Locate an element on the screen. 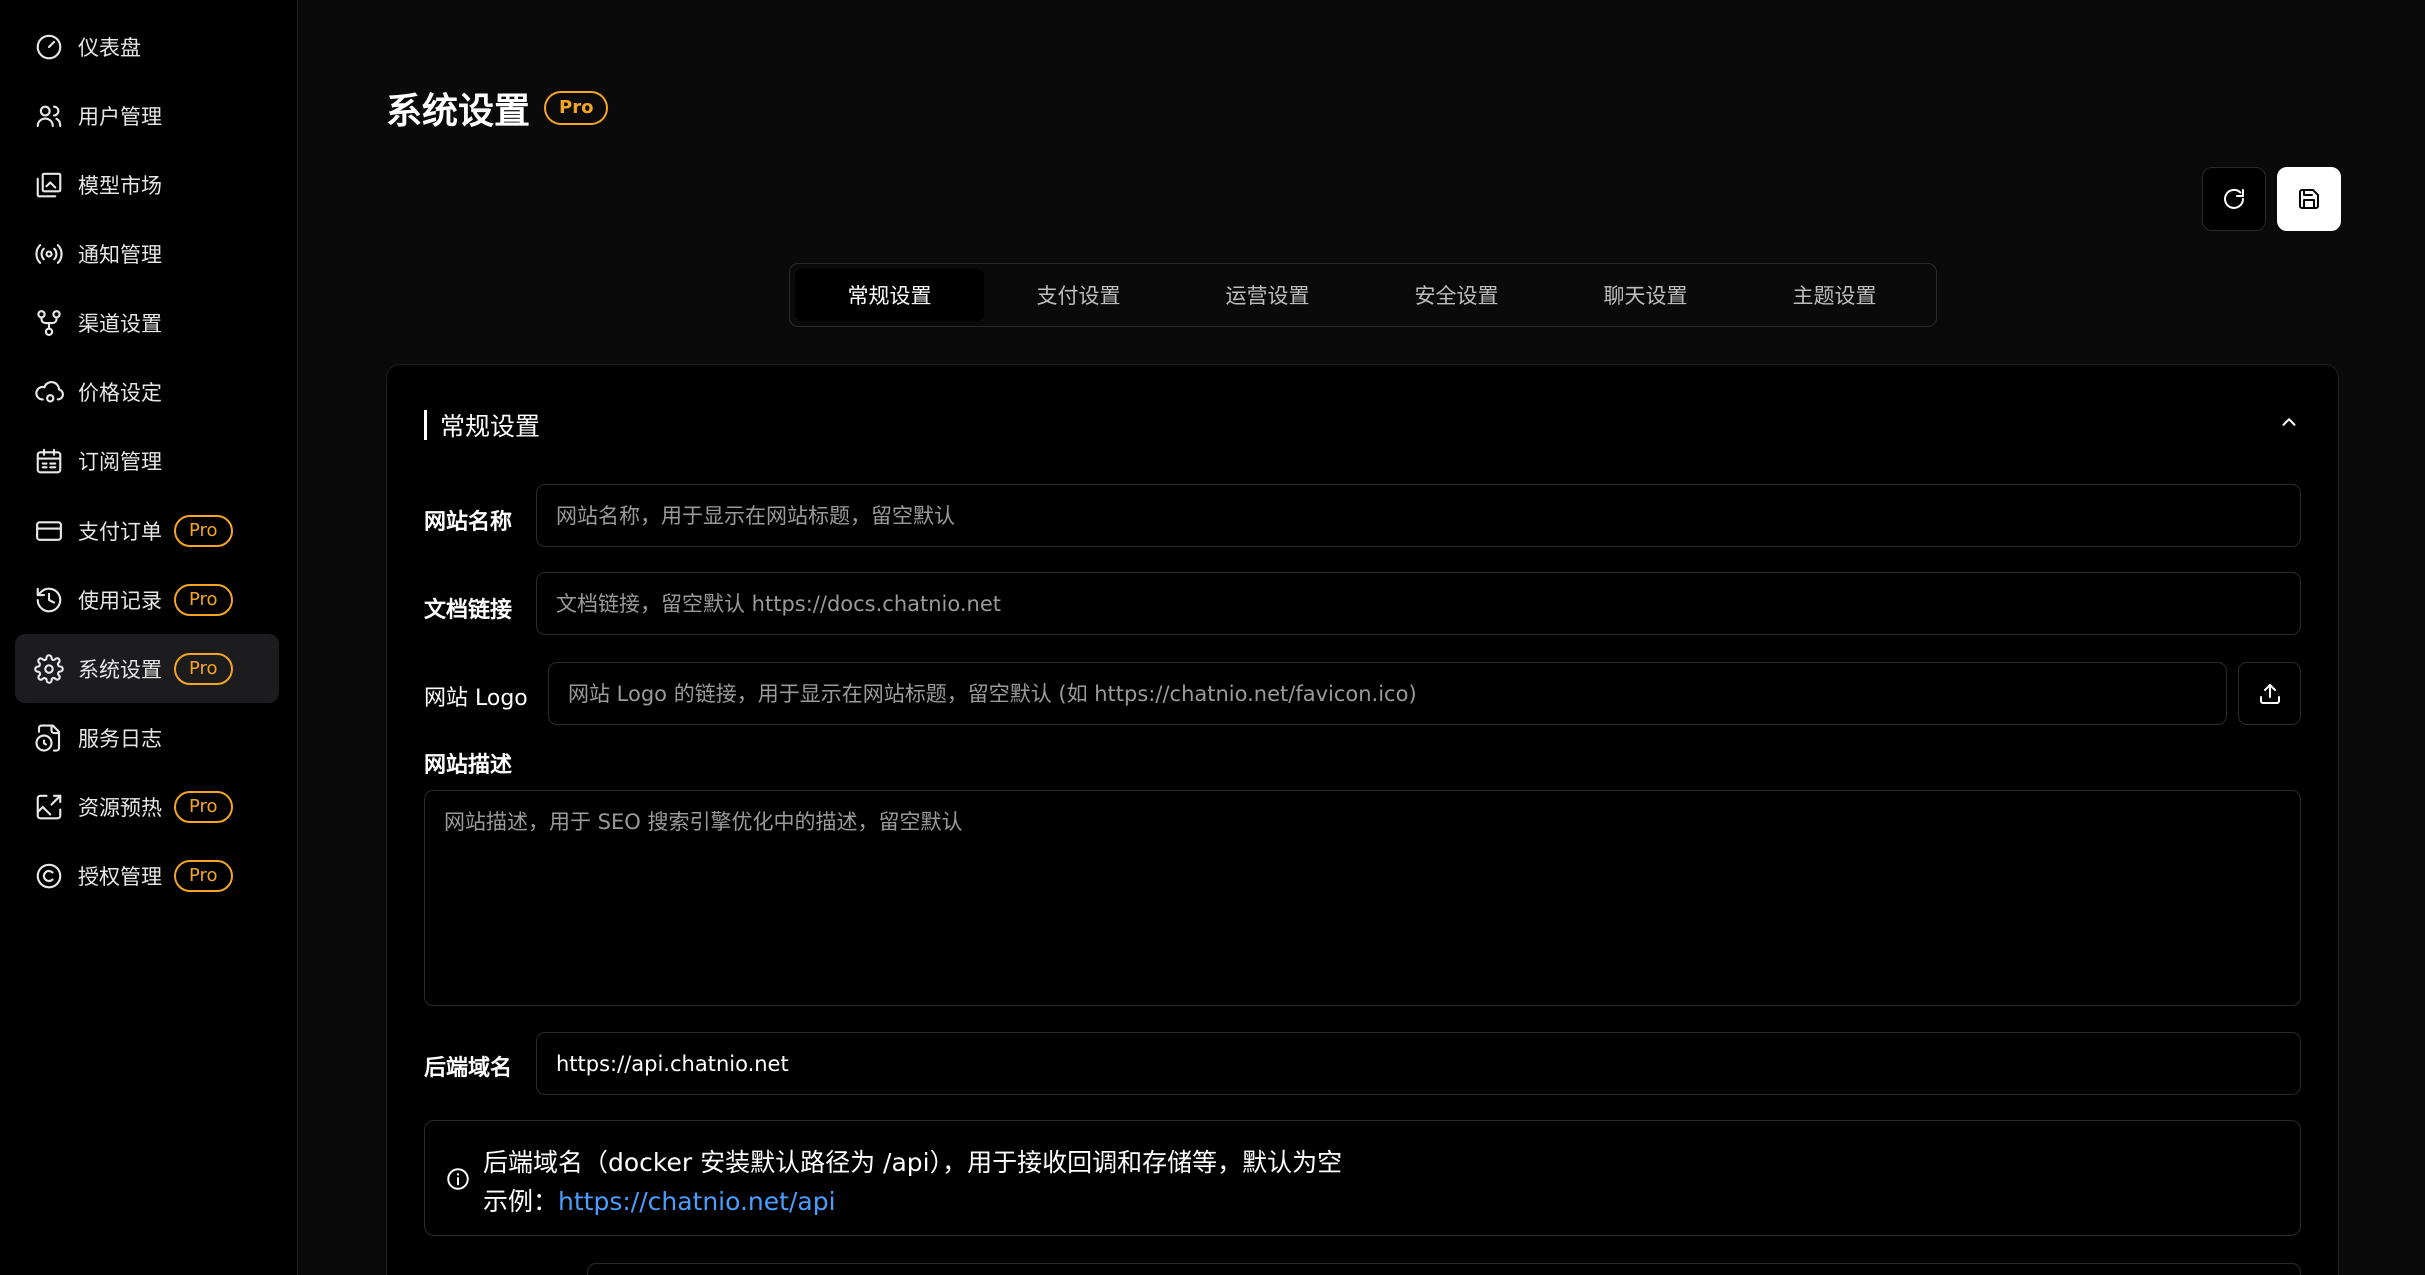 The image size is (2425, 1275). site-desc-label: 网站描述 is located at coordinates (468, 765).